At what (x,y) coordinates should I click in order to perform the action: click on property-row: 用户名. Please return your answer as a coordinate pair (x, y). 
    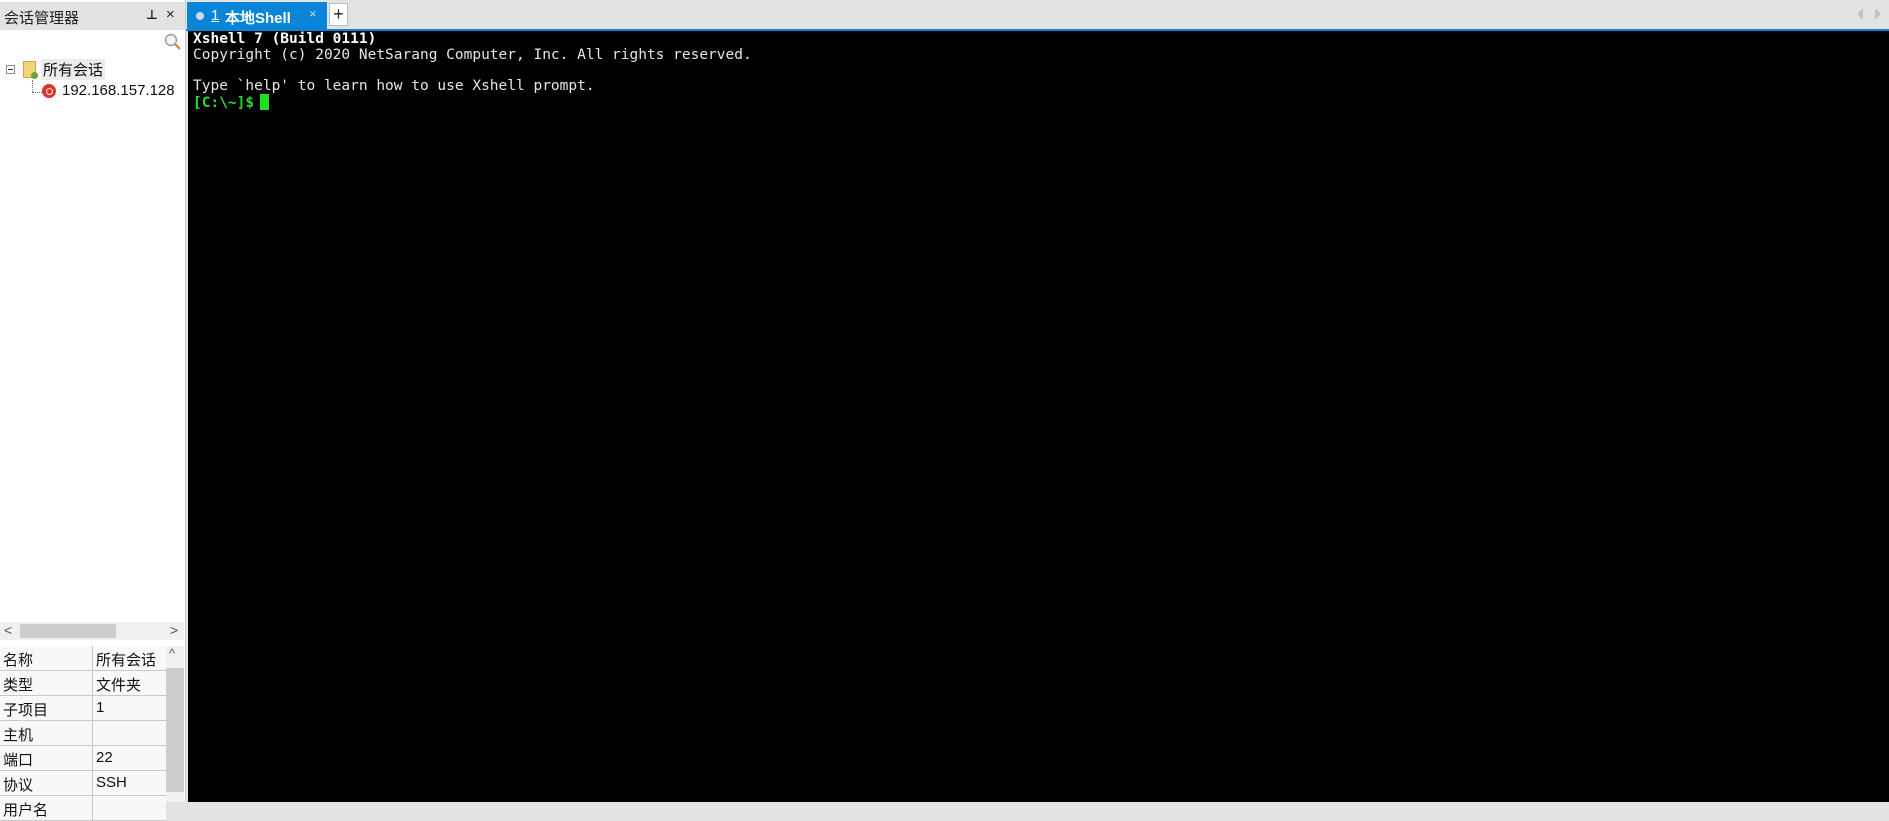
    Looking at the image, I should click on (83, 808).